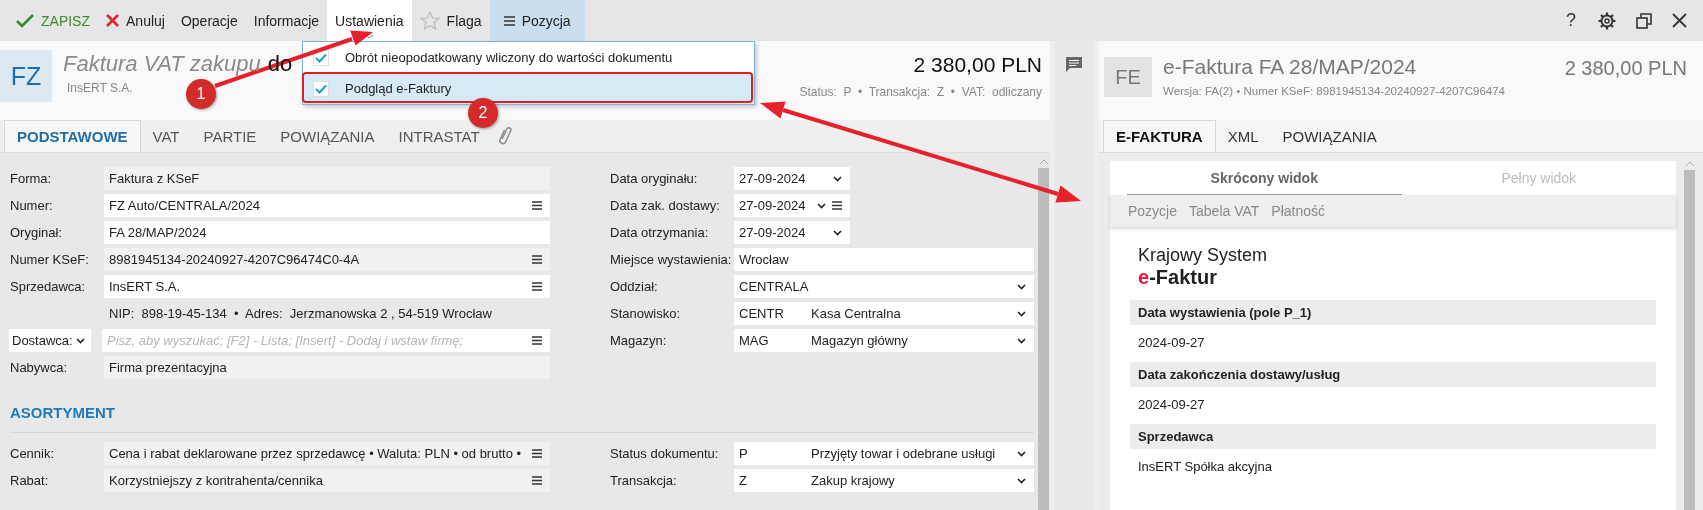 This screenshot has width=1703, height=510. Describe the element at coordinates (300, 313) in the screenshot. I see `address-note: NIP: 898-19-45-134 • Adres: Jerzmanowska 2 , 54-519 Wrocław` at that location.